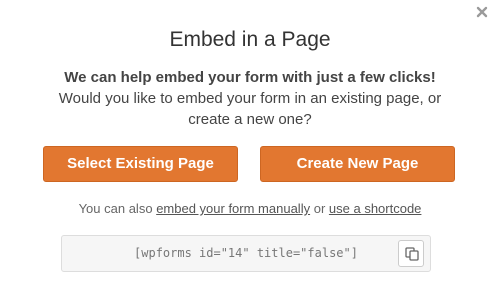 This screenshot has height=305, width=500. Describe the element at coordinates (250, 119) in the screenshot. I see `lead-text-line-2: create a new one?` at that location.